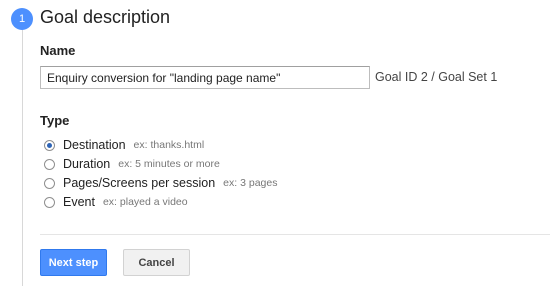 The width and height of the screenshot is (550, 286). Describe the element at coordinates (22, 19) in the screenshot. I see `step-number-badge: 1` at that location.